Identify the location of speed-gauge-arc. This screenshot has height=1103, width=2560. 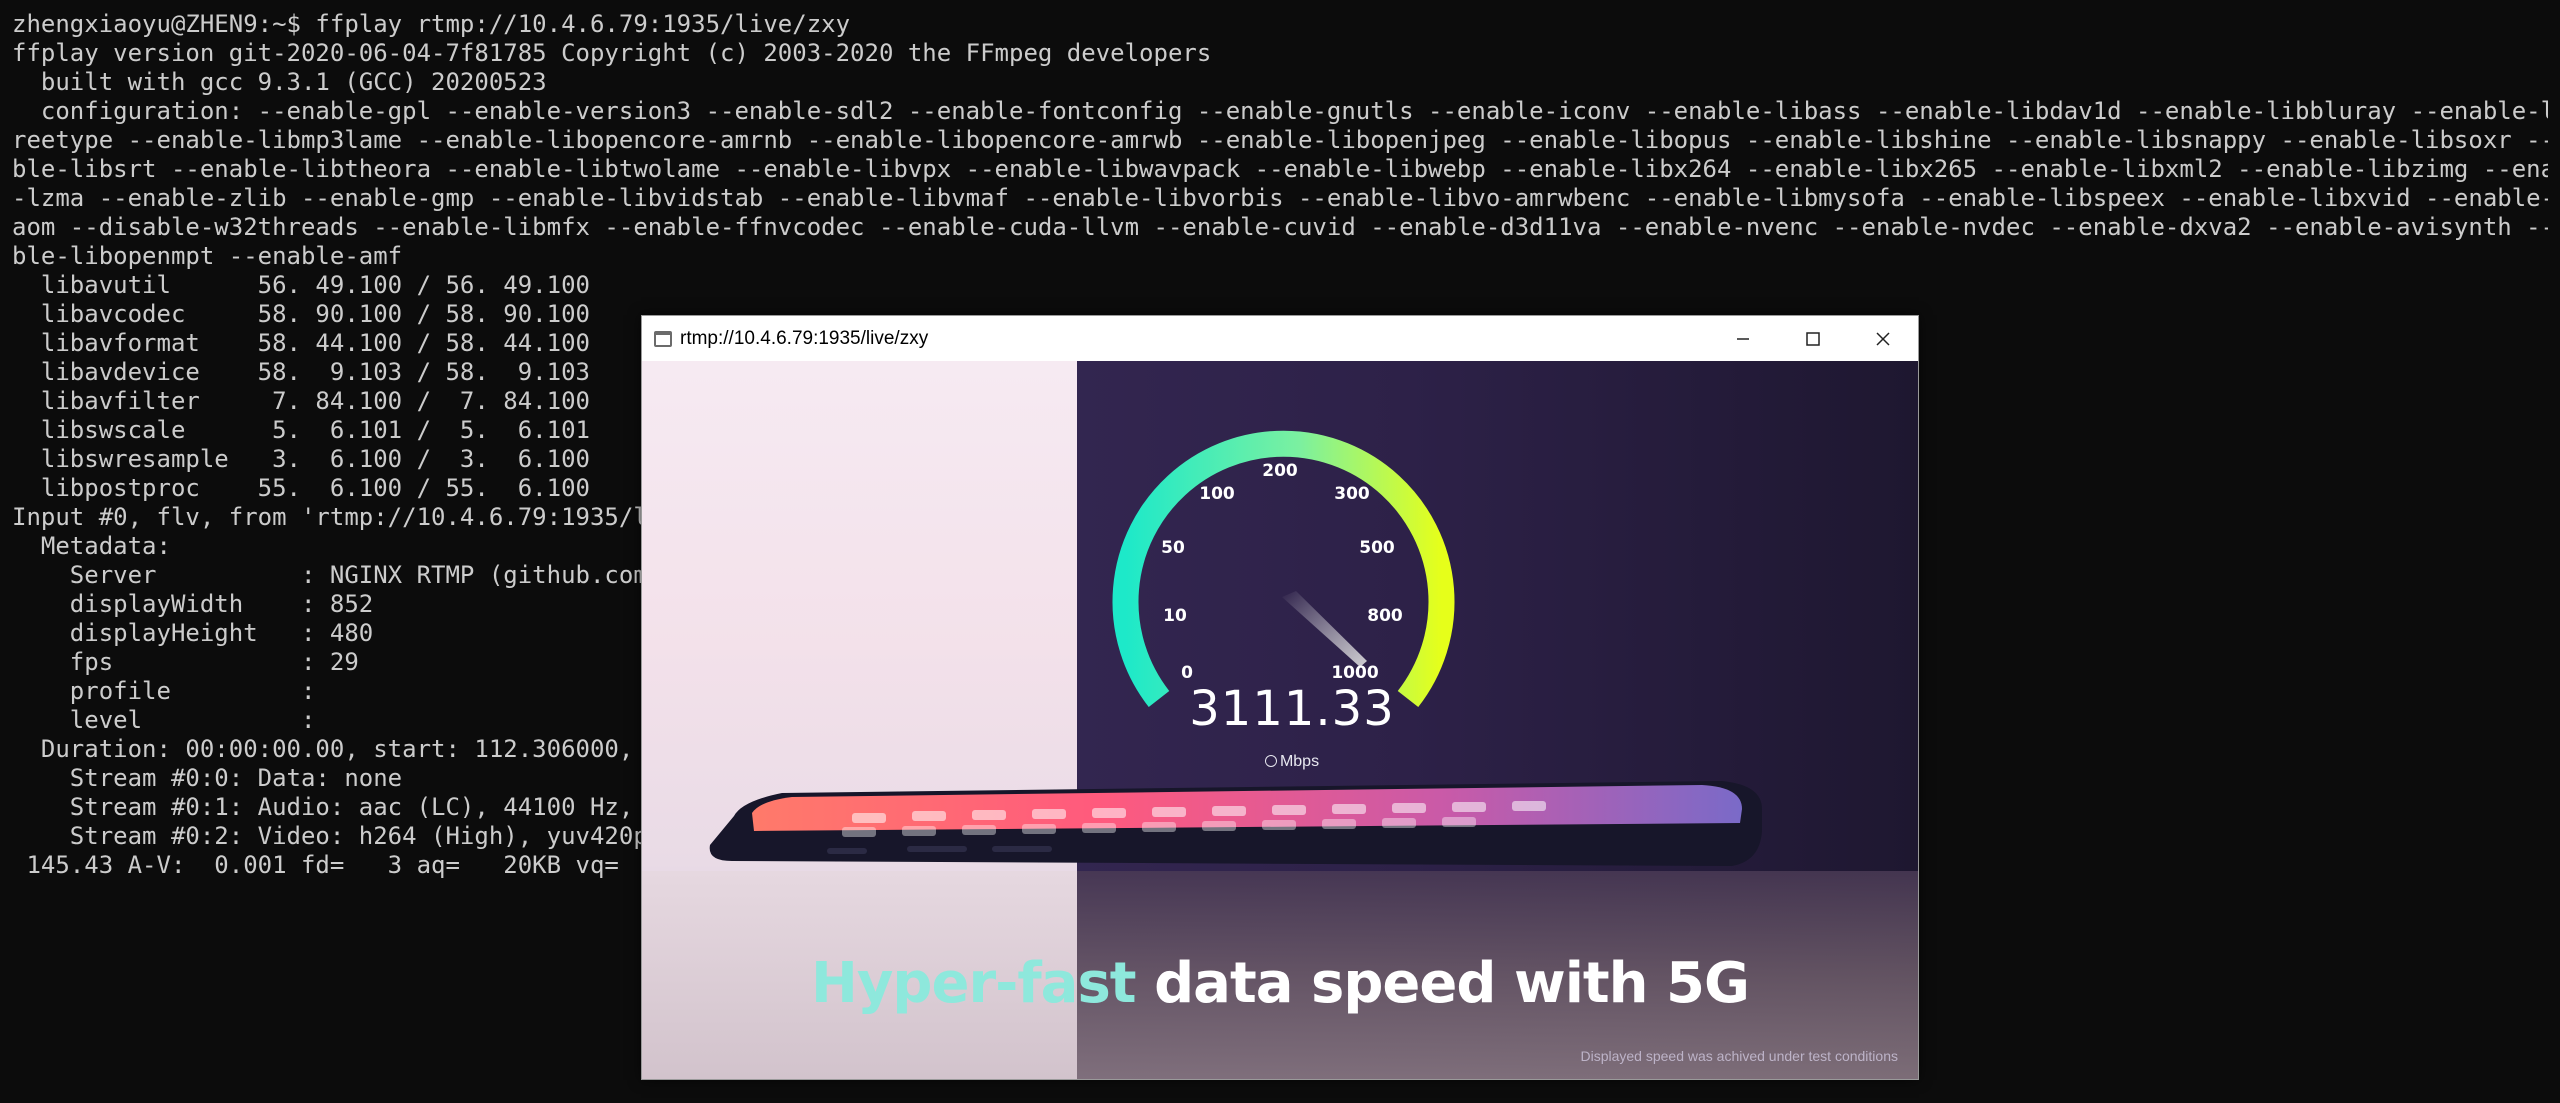
(1283, 568).